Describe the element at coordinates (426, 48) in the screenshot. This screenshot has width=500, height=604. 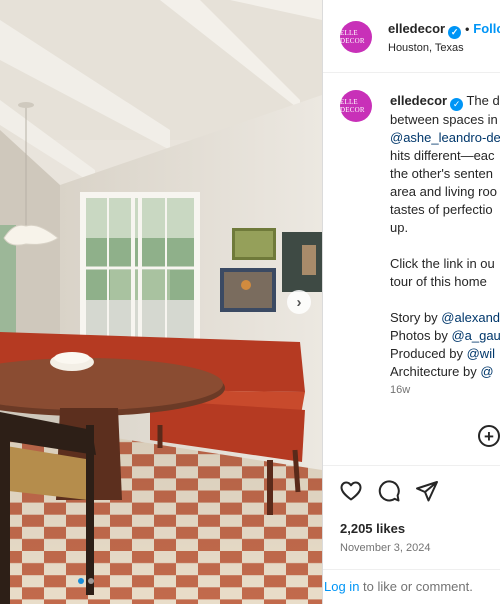
I see `location-link: Houston, Texas` at that location.